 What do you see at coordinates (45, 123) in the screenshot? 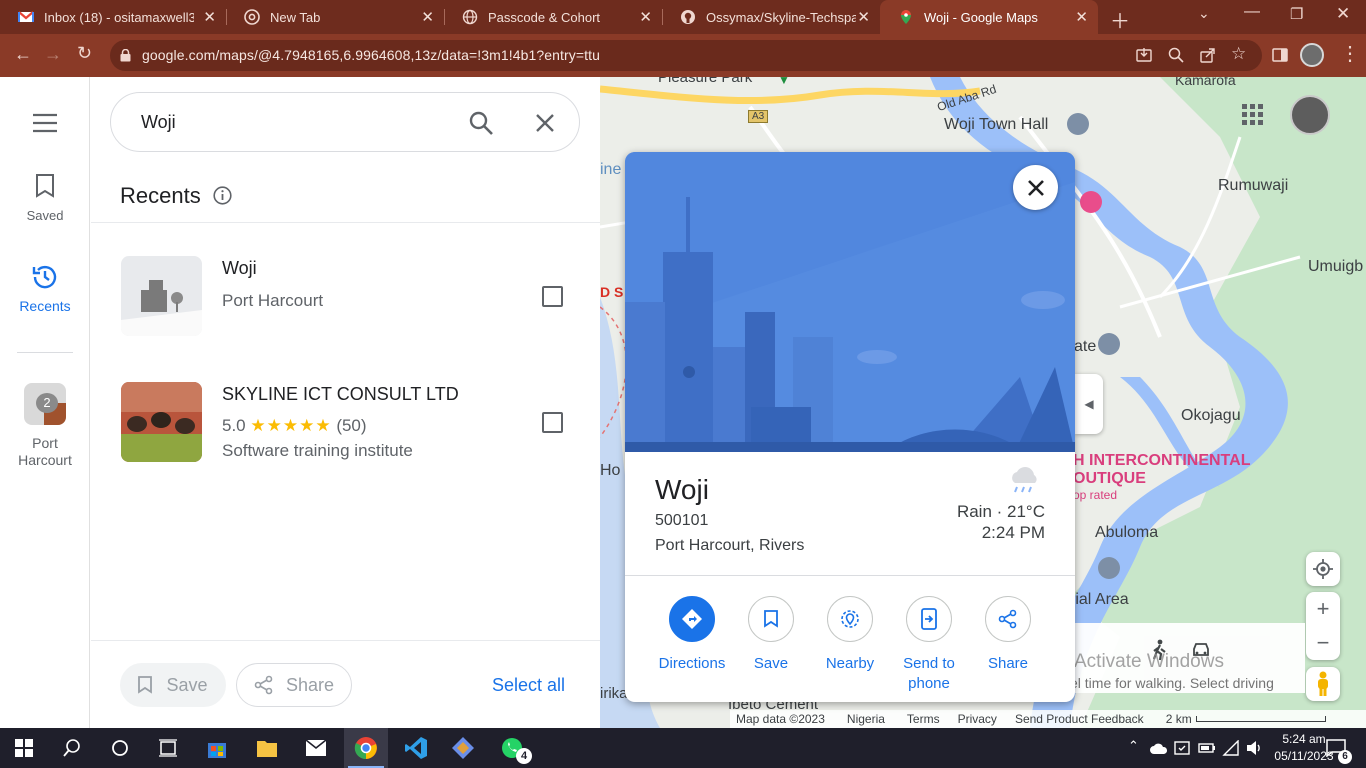
I see `menu-icon` at bounding box center [45, 123].